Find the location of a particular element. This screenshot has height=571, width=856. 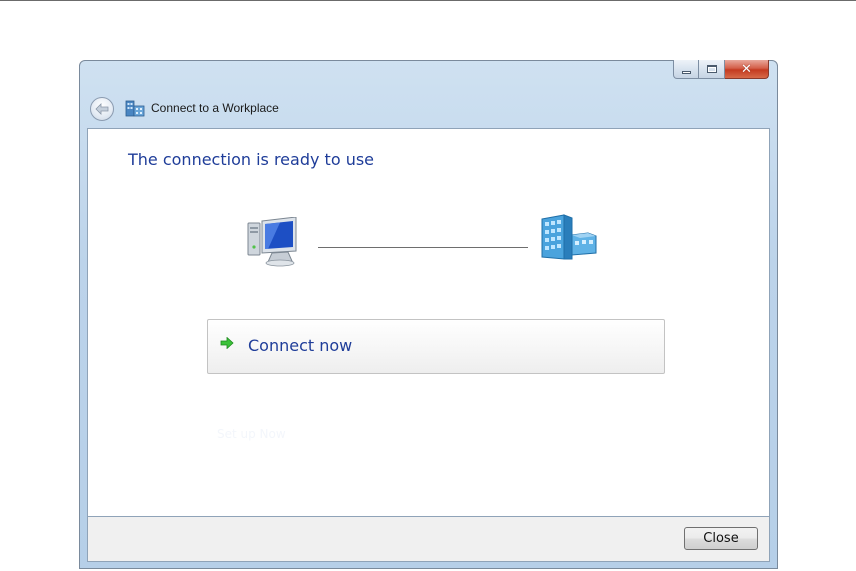

minimize-icon is located at coordinates (686, 72).